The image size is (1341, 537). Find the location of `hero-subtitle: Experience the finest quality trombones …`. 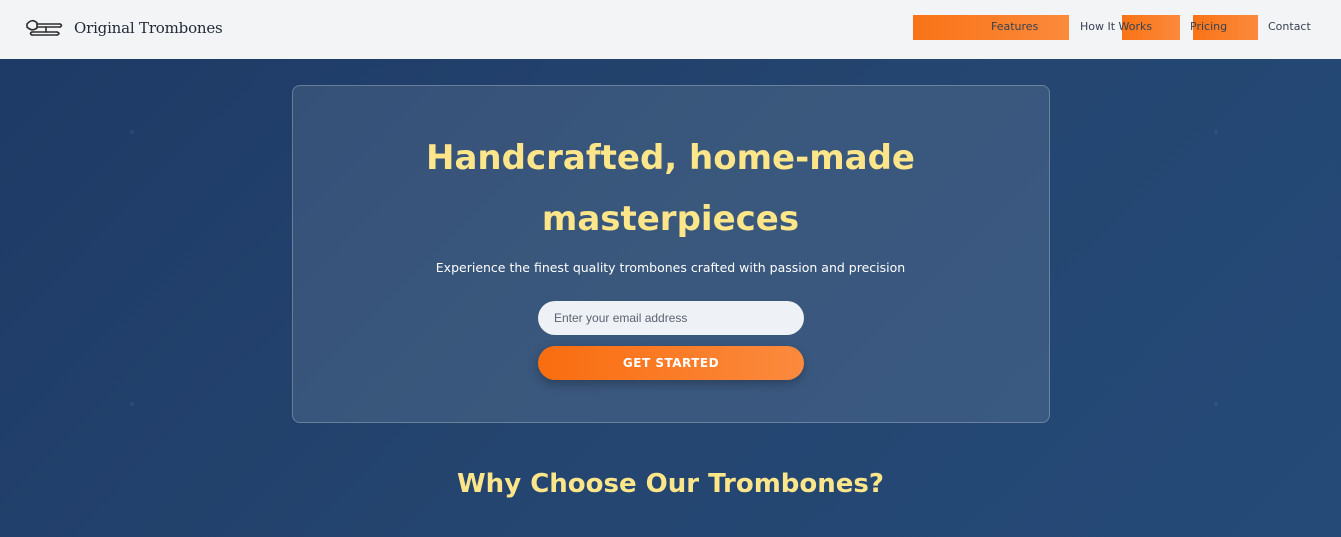

hero-subtitle: Experience the finest quality trombones … is located at coordinates (670, 267).